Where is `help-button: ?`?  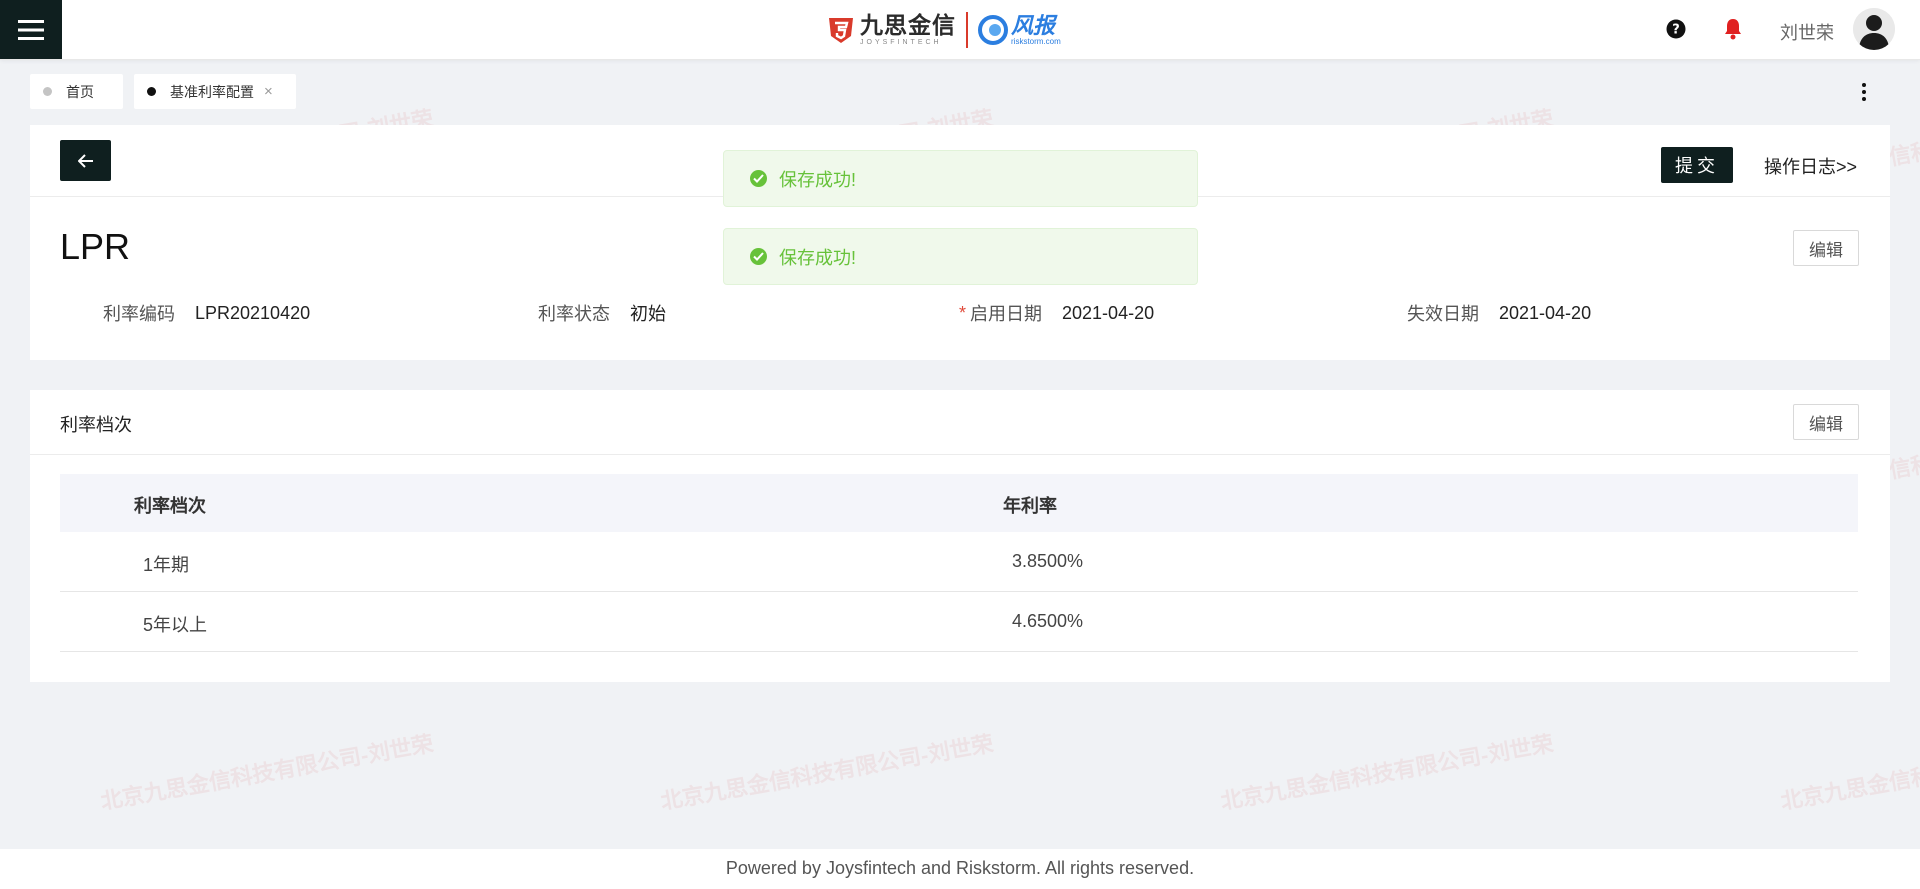 help-button: ? is located at coordinates (1676, 29).